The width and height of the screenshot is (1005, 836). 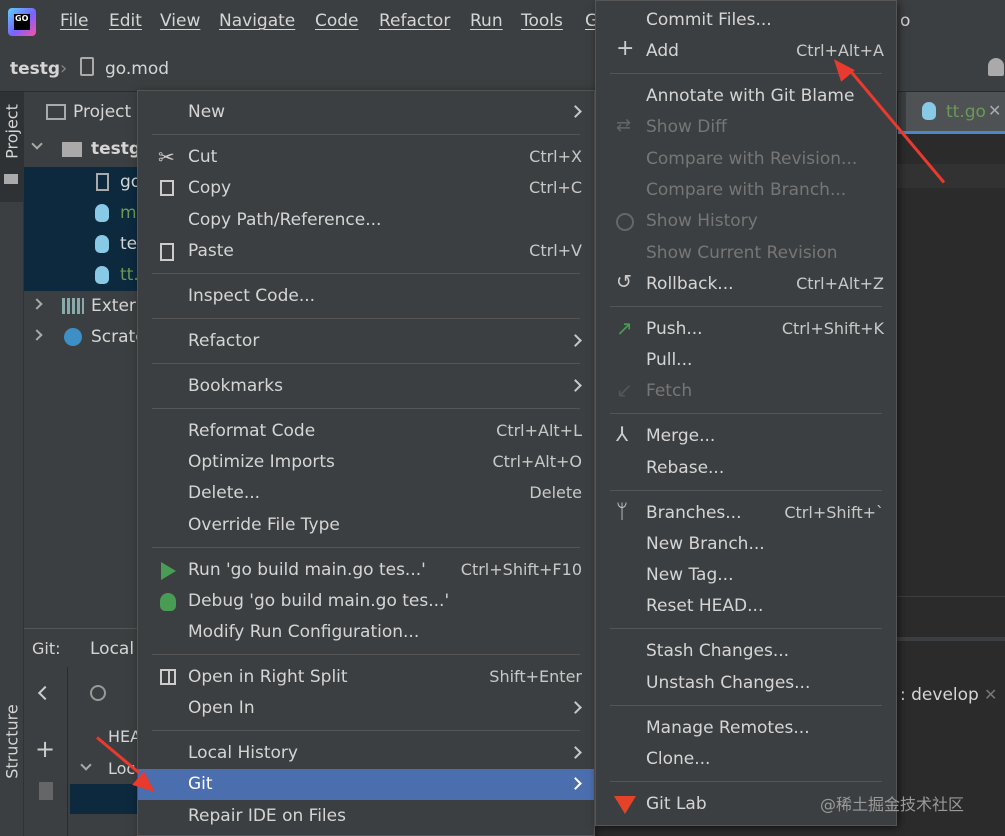 I want to click on gopher-icon, so click(x=102, y=244).